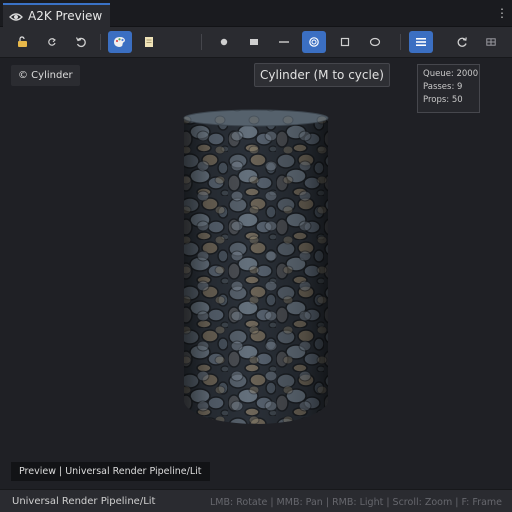  I want to click on tab-bar: A2K Preview ⋮, so click(256, 13).